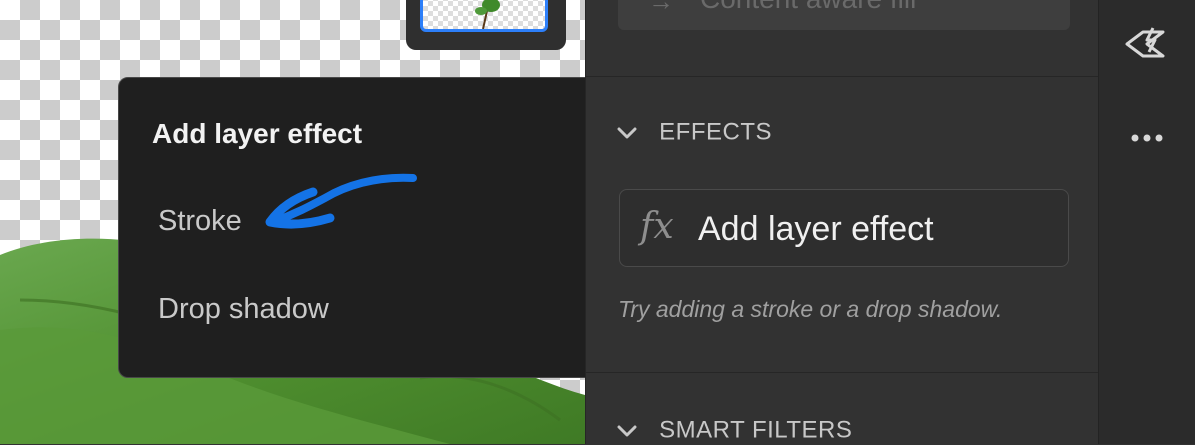 This screenshot has width=1195, height=445. Describe the element at coordinates (716, 132) in the screenshot. I see `effects-section-title: EFFECTS` at that location.